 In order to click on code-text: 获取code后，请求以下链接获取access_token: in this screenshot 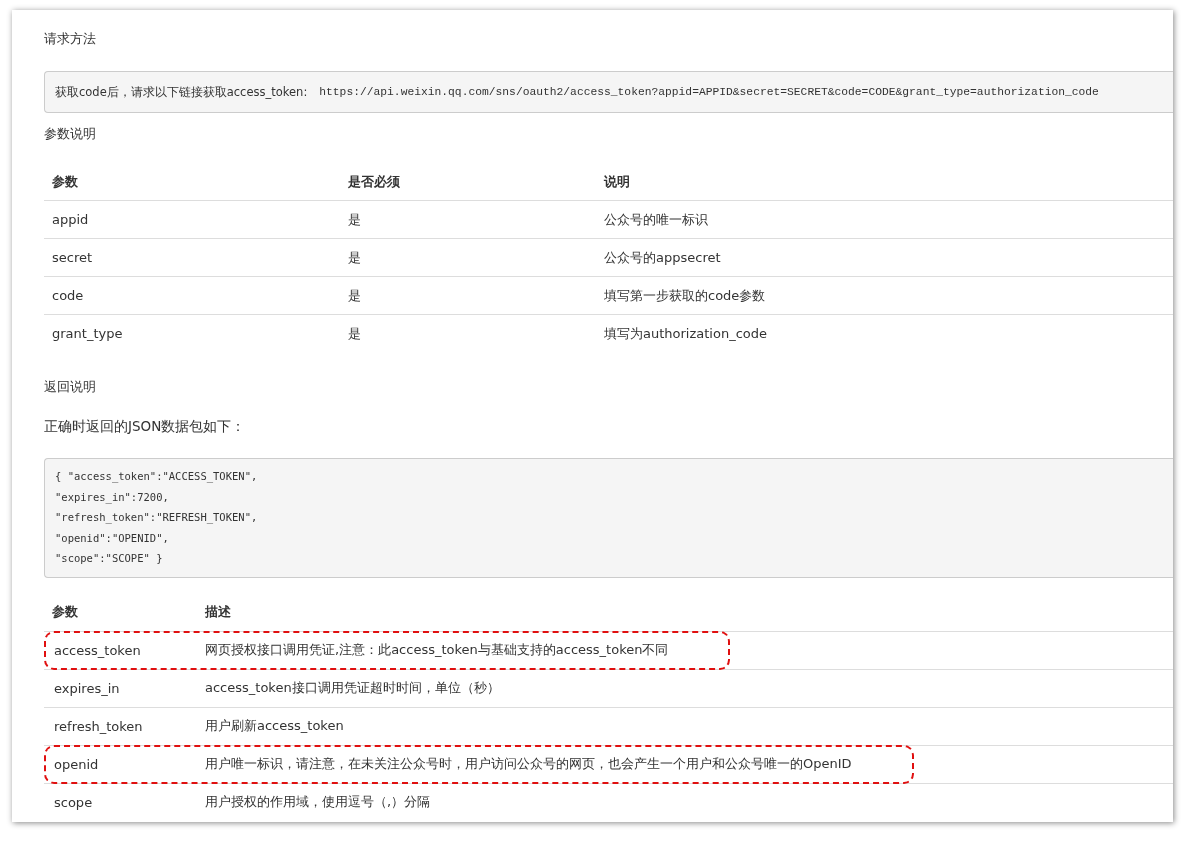, I will do `click(181, 92)`.